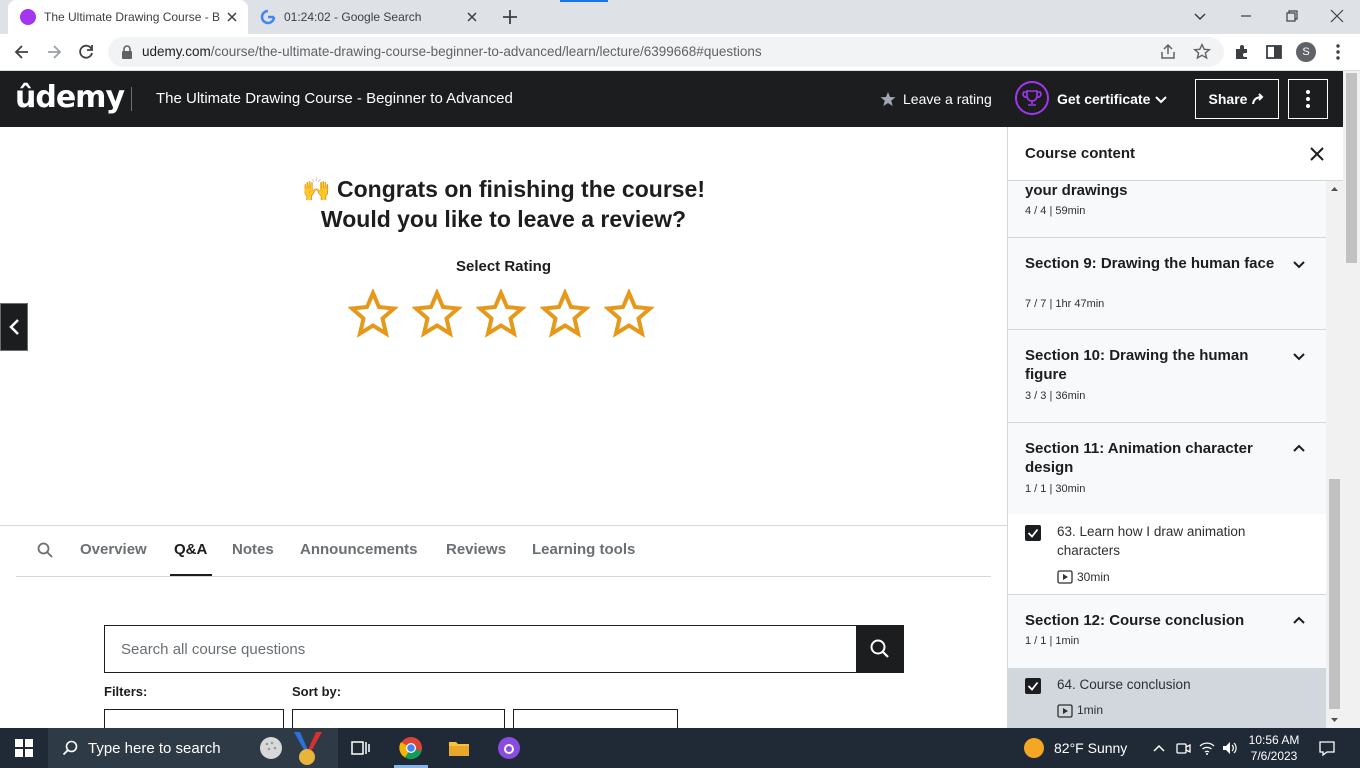 This screenshot has height=768, width=1360. I want to click on share-button: Share, so click(1237, 99).